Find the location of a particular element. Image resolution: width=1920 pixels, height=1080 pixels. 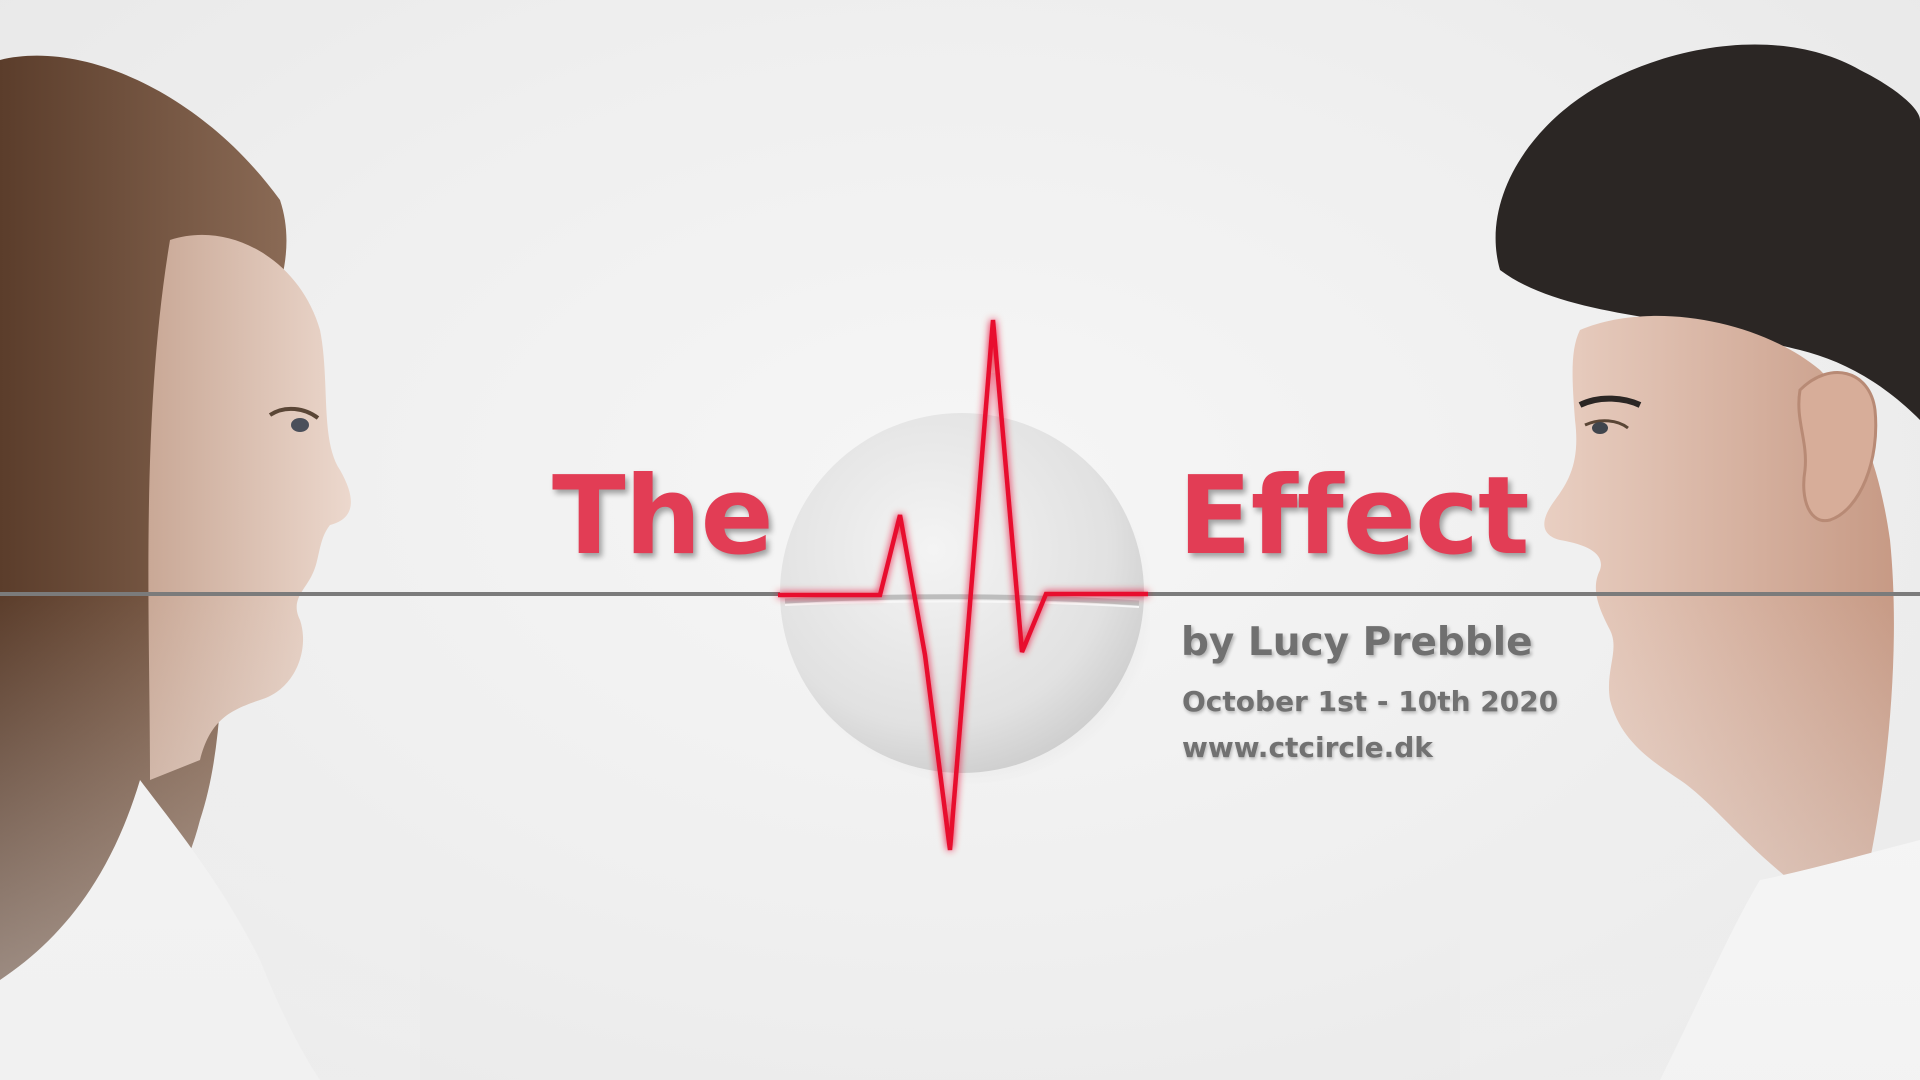

title-the: The is located at coordinates (663, 516).